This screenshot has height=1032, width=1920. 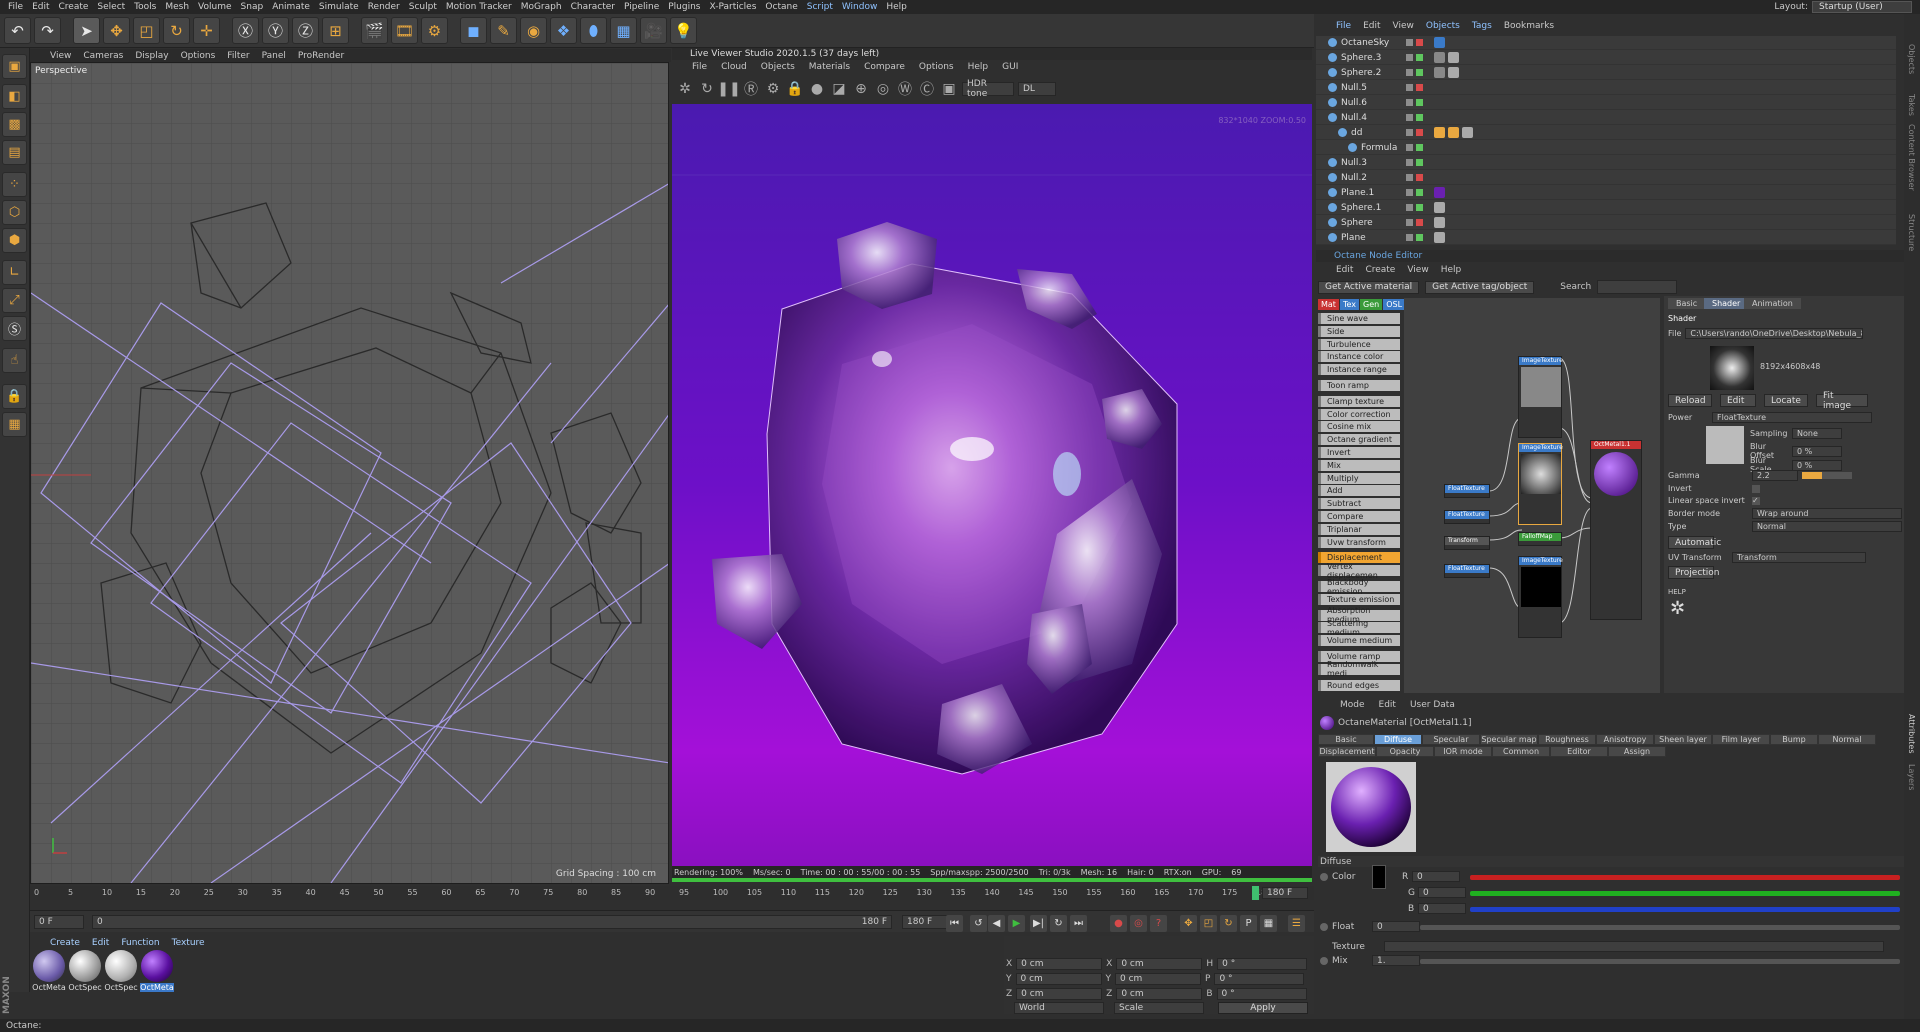 I want to click on vp-menu-filter: Filter, so click(x=238, y=56).